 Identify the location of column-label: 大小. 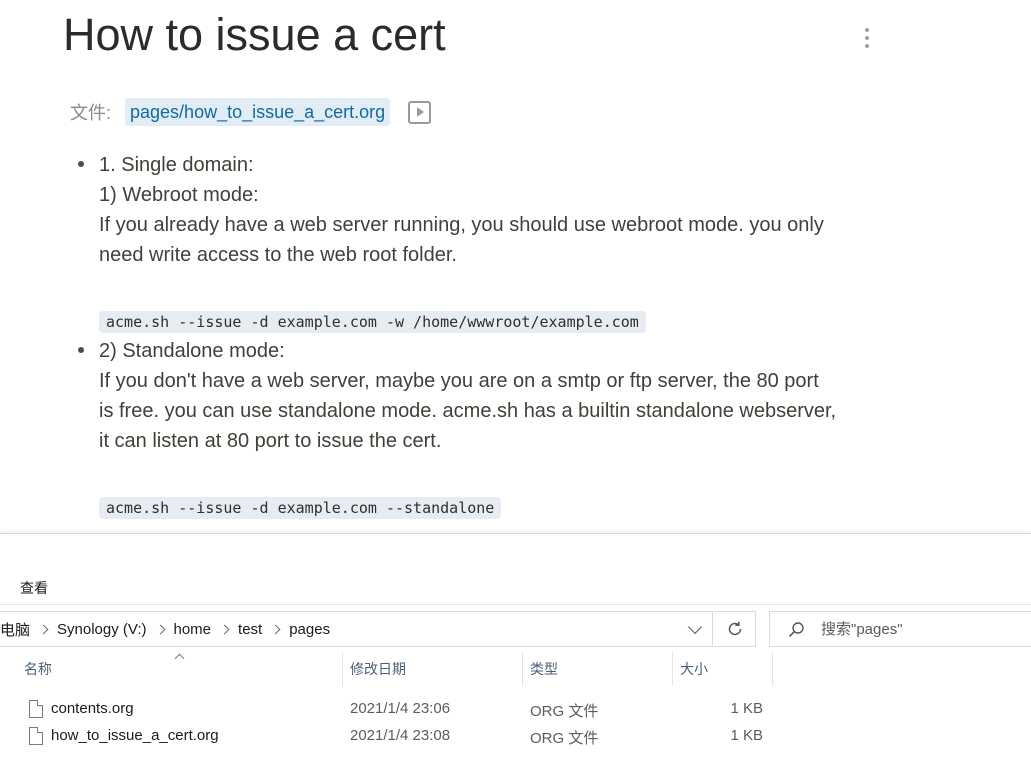
(694, 669).